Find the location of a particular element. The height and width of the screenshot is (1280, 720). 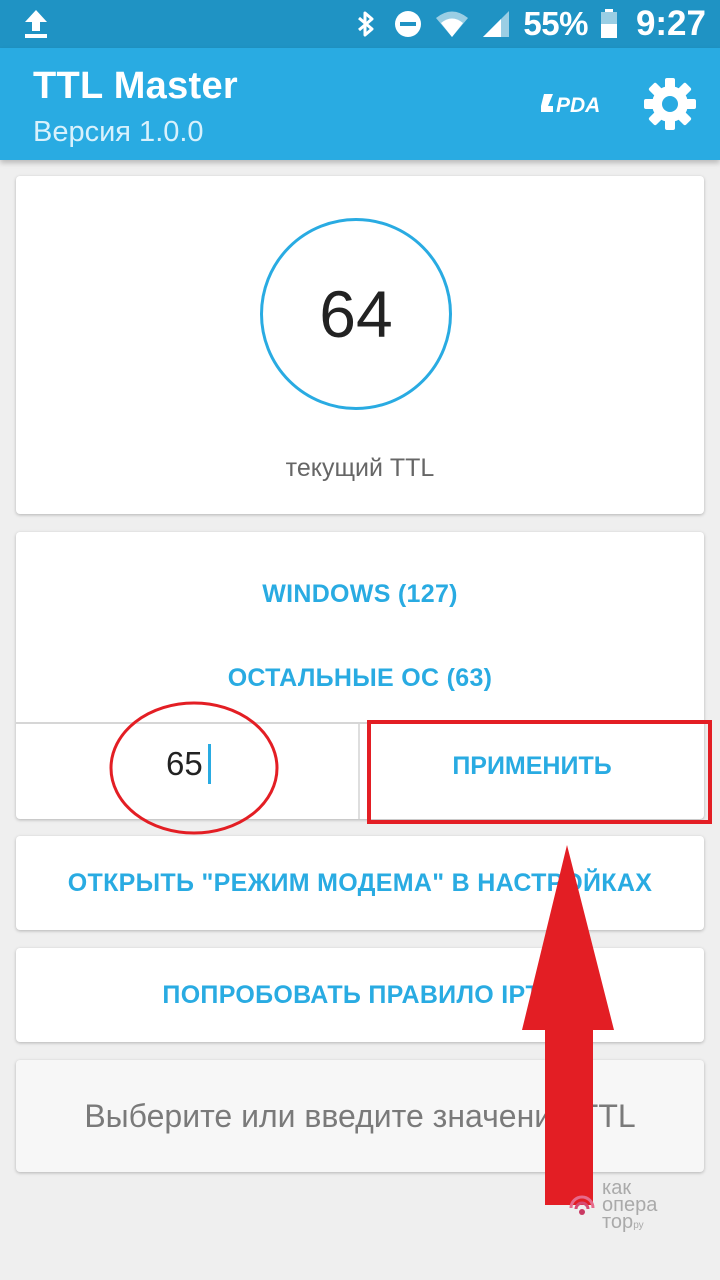

4pda-logo: PDA is located at coordinates (575, 103).